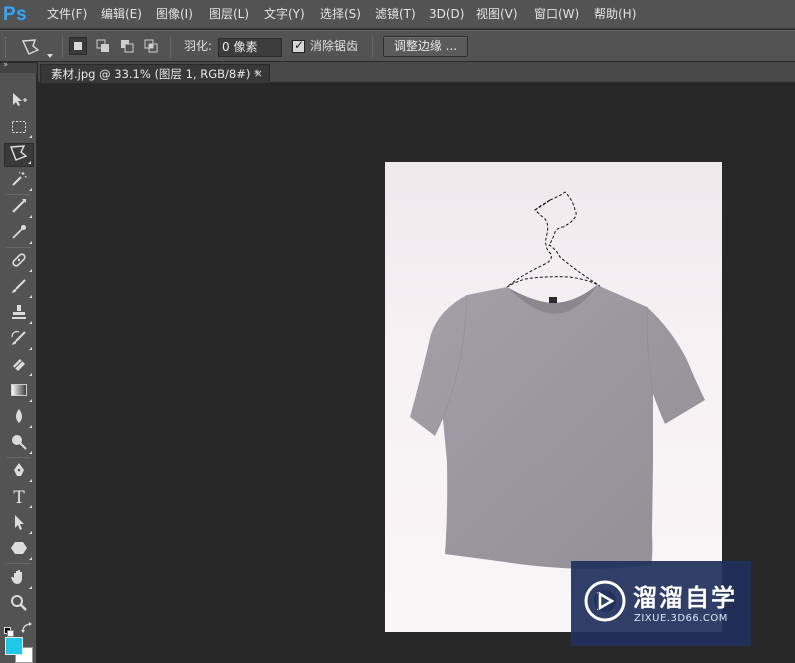 The width and height of the screenshot is (795, 663). What do you see at coordinates (340, 14) in the screenshot?
I see `menu-select: 选择(S)` at bounding box center [340, 14].